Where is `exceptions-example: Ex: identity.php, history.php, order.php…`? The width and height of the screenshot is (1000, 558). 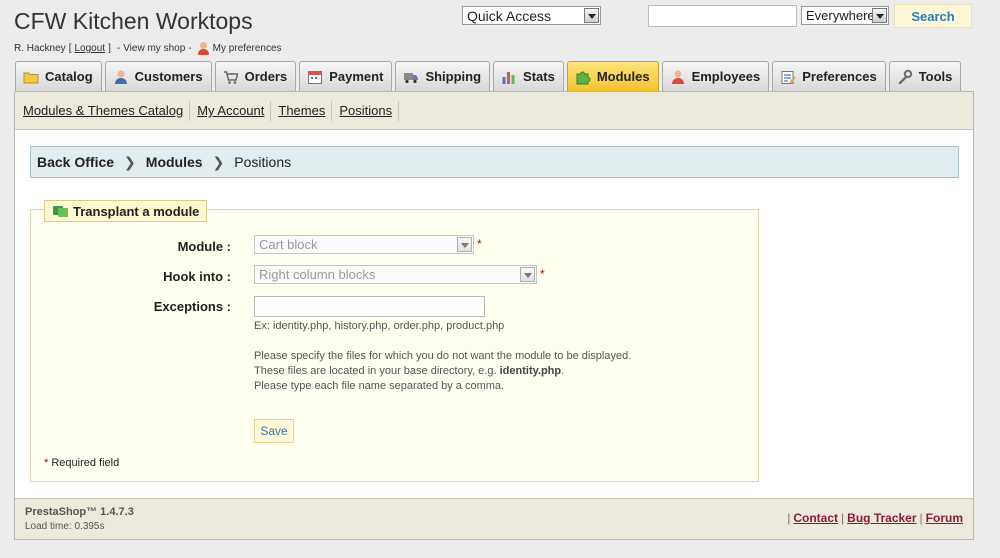
exceptions-example: Ex: identity.php, history.php, order.php… is located at coordinates (379, 326).